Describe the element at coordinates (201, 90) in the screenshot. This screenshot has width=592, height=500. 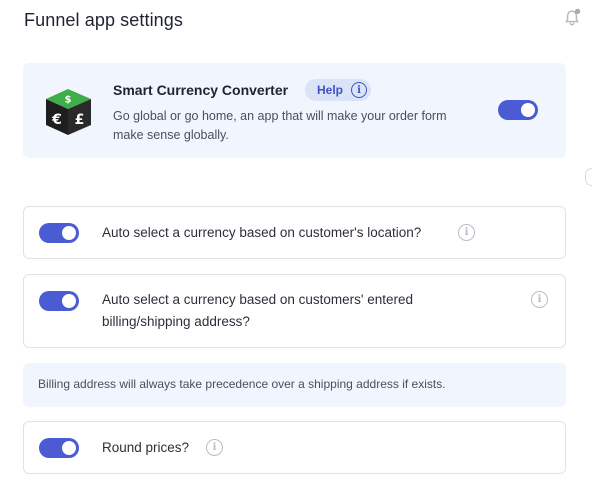
I see `app-name: Smart Currency Converter` at that location.